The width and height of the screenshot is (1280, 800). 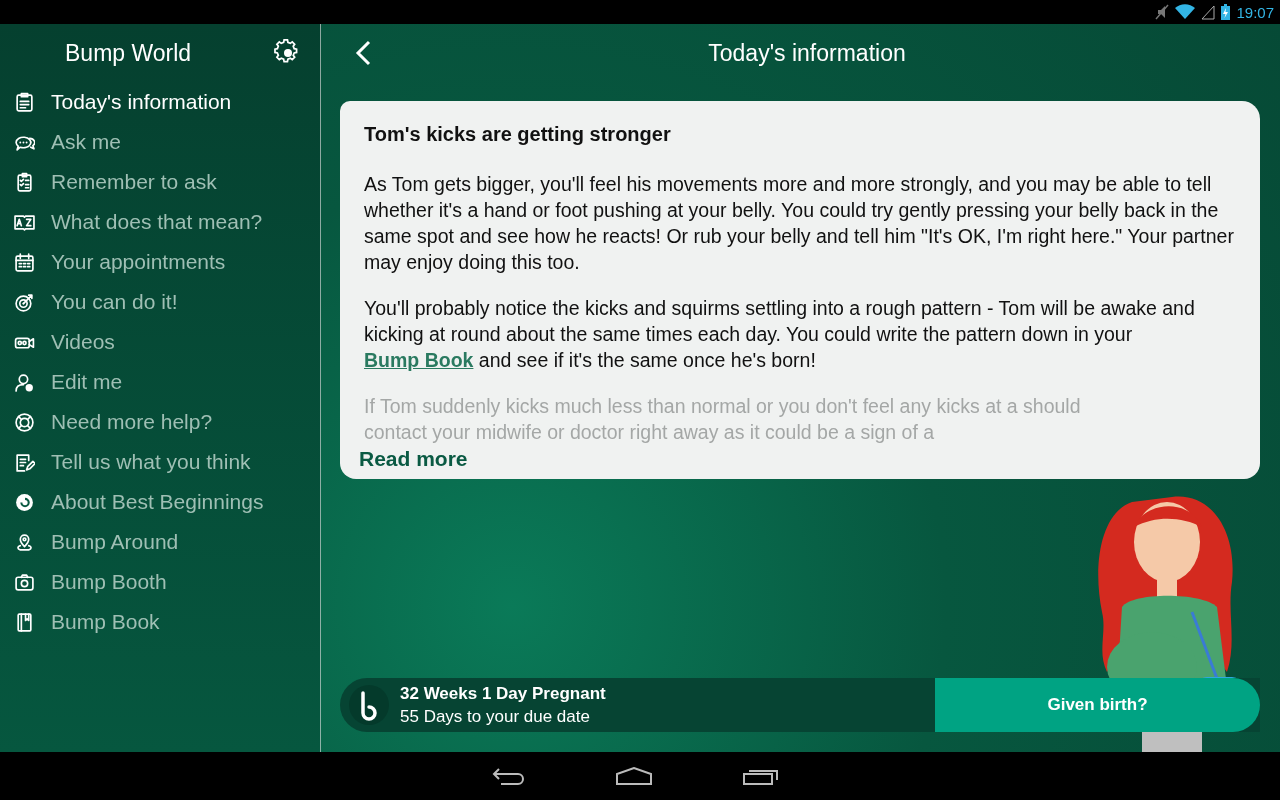 I want to click on paragraph: You'll probably notice the kicks and squirms settling into a rough pattern - Tom will be awake and kicking at round about the same times each day. You could write the pattern down in your Bump Book and see if it's the same once he's born!, so click(x=780, y=334).